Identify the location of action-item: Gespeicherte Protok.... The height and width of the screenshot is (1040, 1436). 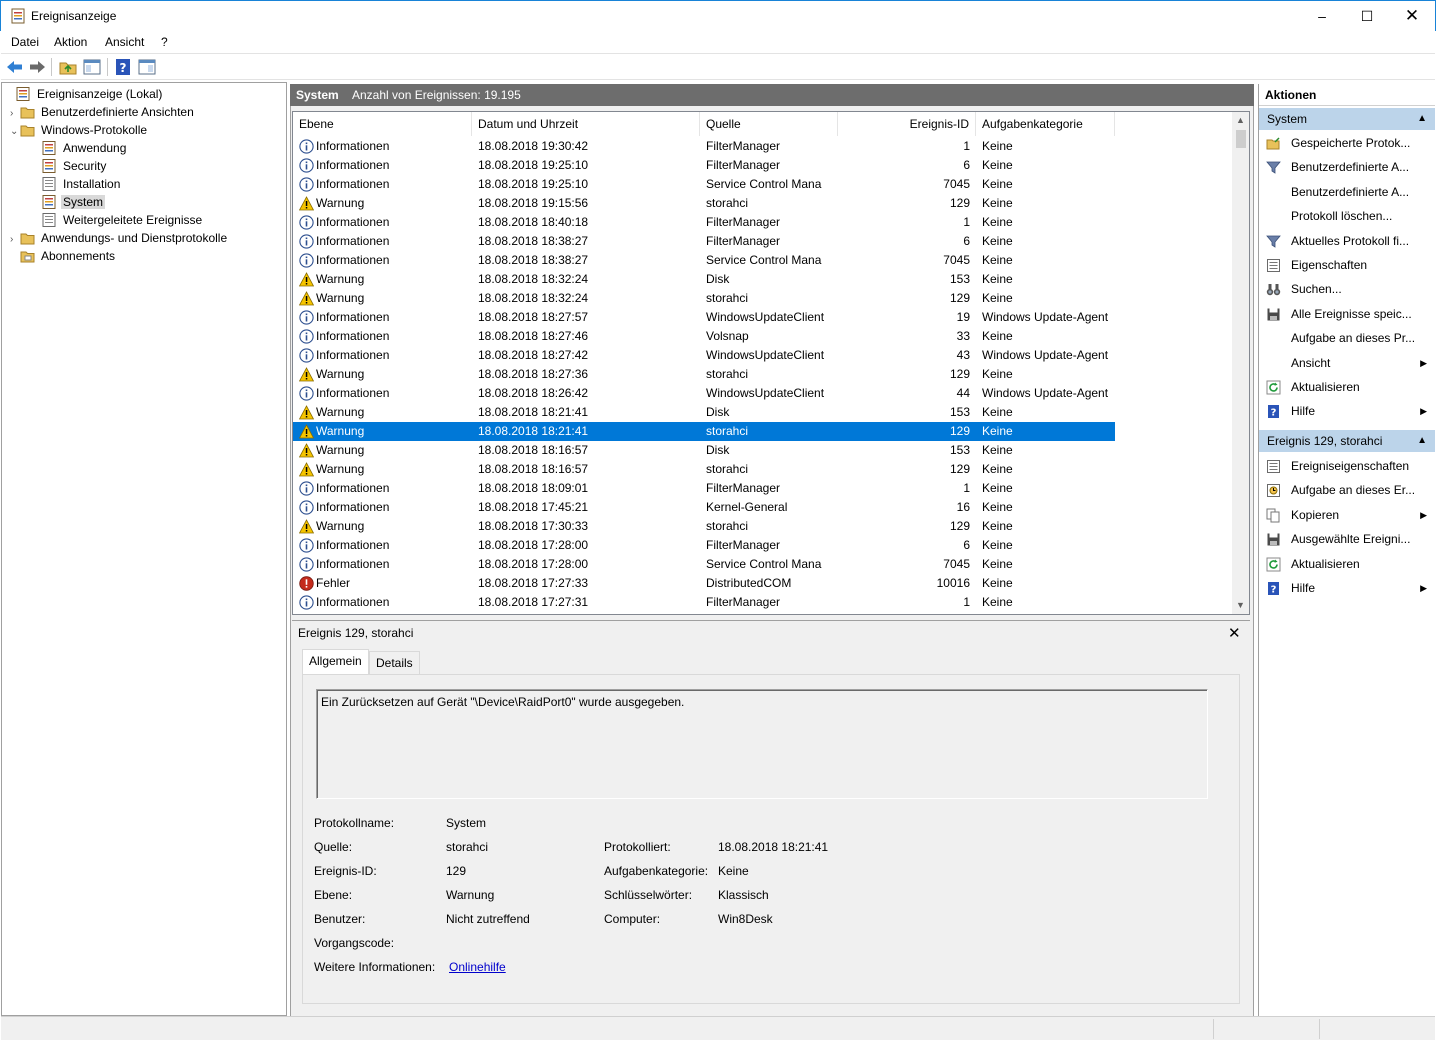
(1347, 143).